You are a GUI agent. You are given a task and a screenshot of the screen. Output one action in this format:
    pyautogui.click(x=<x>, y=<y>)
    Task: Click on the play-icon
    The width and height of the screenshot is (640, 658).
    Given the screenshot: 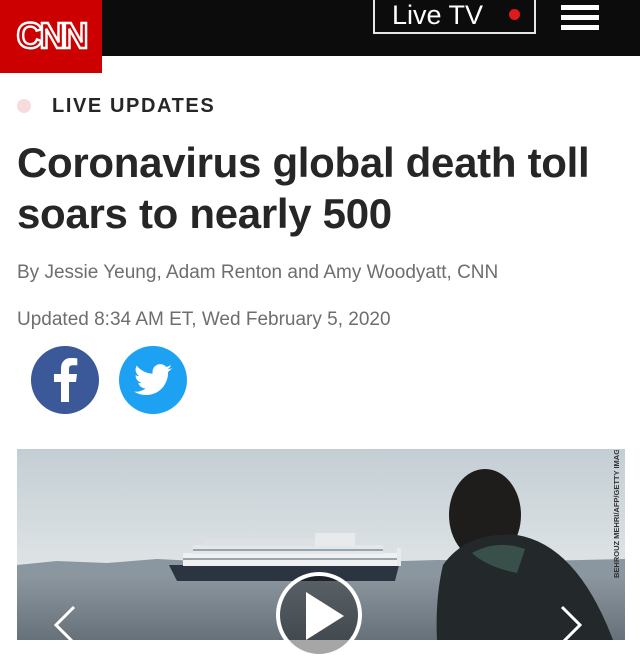 What is the action you would take?
    pyautogui.click(x=319, y=615)
    